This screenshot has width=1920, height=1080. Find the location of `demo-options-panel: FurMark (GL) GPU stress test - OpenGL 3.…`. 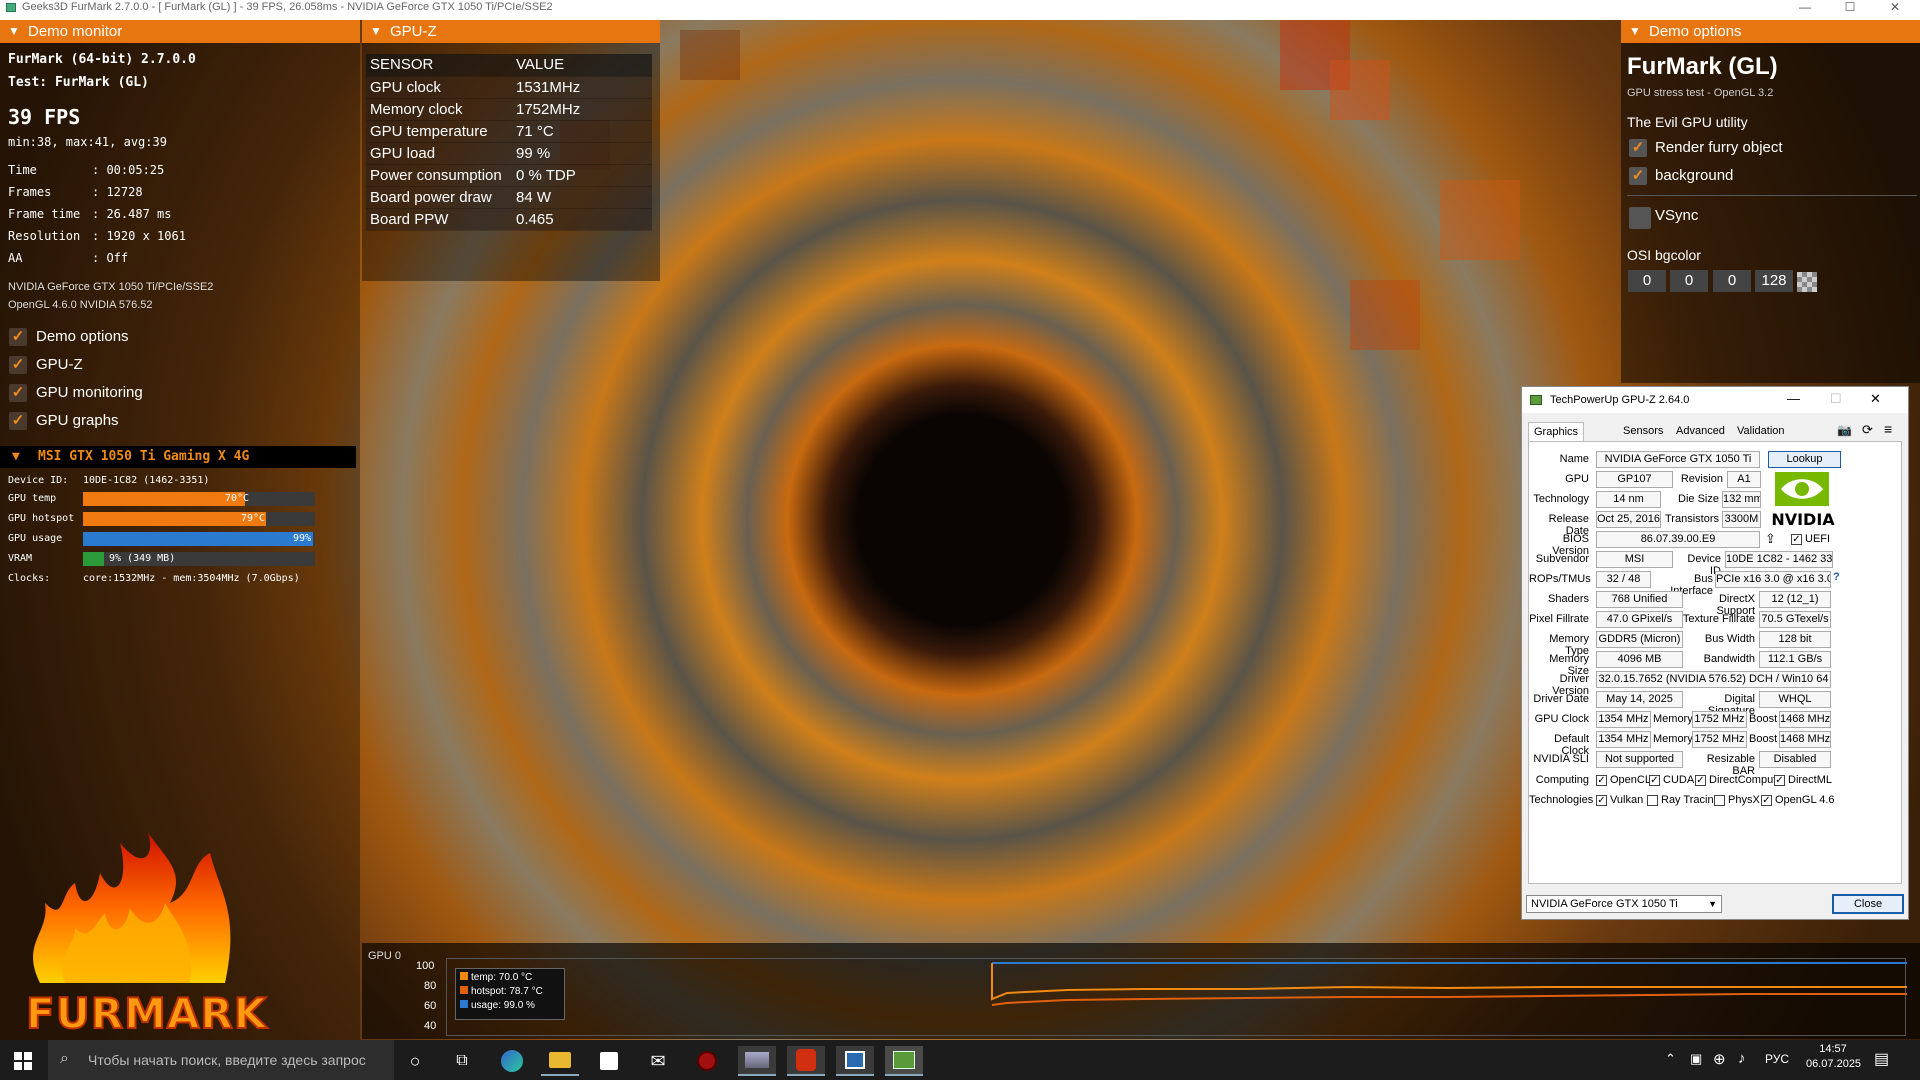

demo-options-panel: FurMark (GL) GPU stress test - OpenGL 3.… is located at coordinates (1770, 213).